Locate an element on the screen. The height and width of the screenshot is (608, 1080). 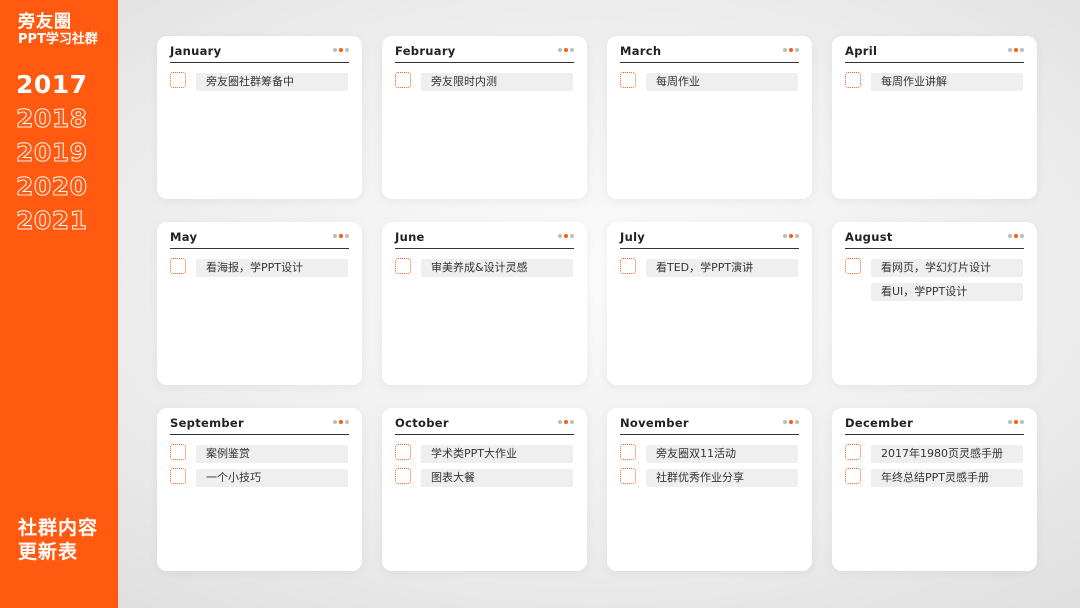
page-title-line-2: 更新表 is located at coordinates (48, 552).